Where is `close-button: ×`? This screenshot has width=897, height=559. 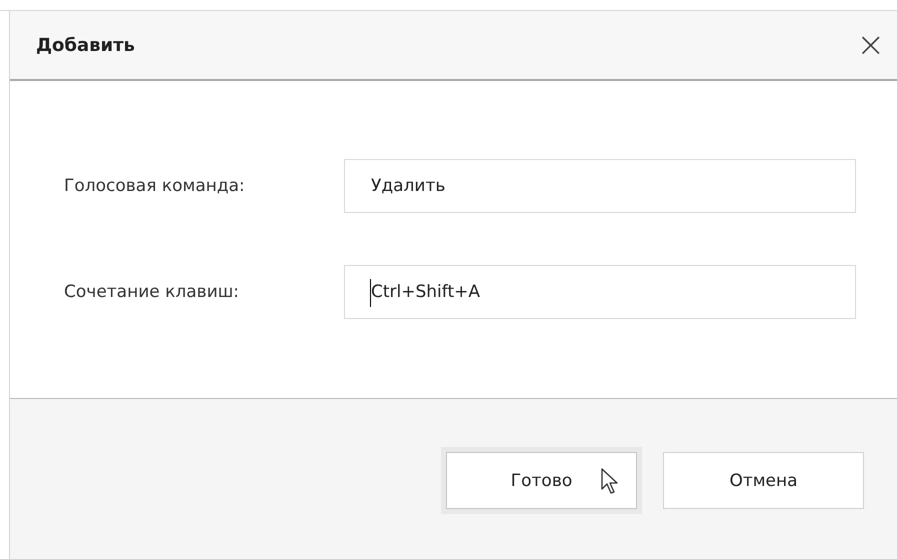 close-button: × is located at coordinates (870, 45).